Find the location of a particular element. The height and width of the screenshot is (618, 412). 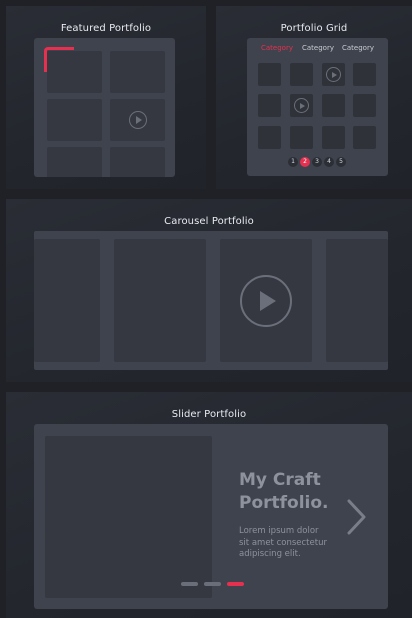

featured-tile-video is located at coordinates (137, 120).